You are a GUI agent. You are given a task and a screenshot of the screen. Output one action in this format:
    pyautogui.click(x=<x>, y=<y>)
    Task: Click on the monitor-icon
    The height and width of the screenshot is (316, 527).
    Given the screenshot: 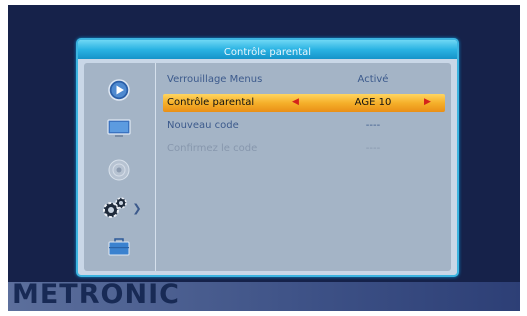 What is the action you would take?
    pyautogui.click(x=119, y=128)
    